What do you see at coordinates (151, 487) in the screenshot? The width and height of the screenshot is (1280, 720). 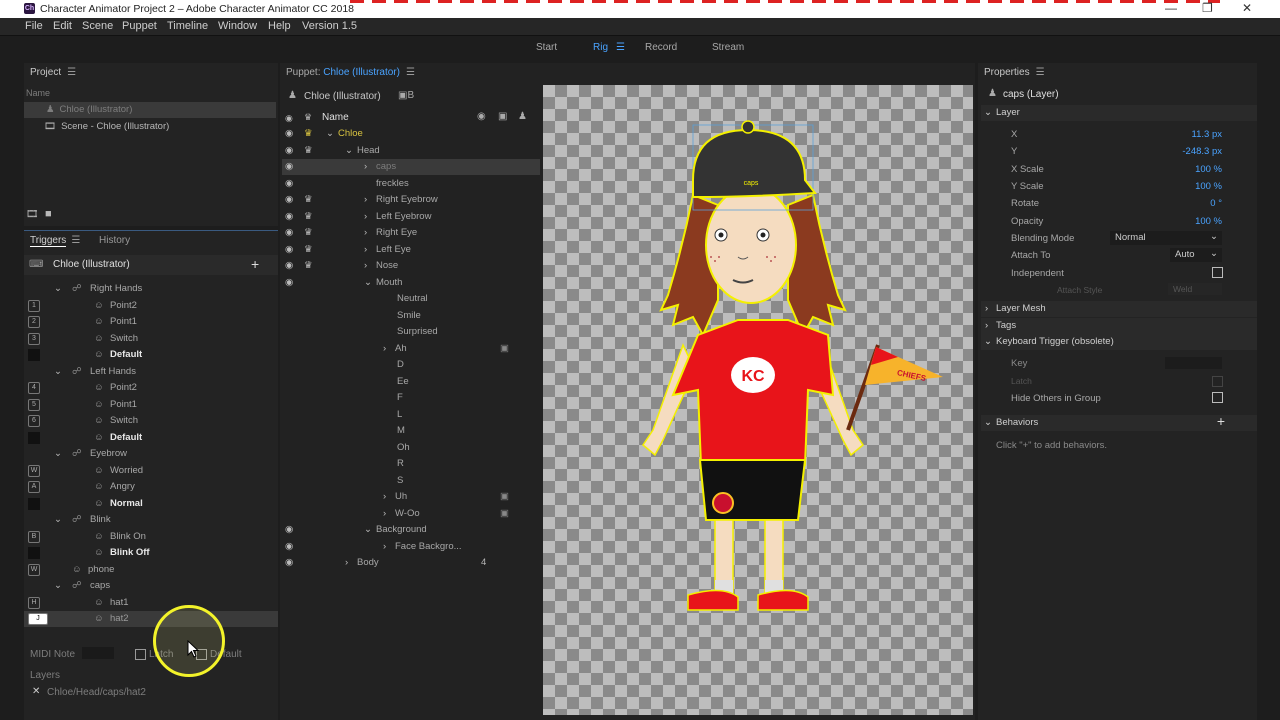 I see `trigger-item: A ☺ Angry` at bounding box center [151, 487].